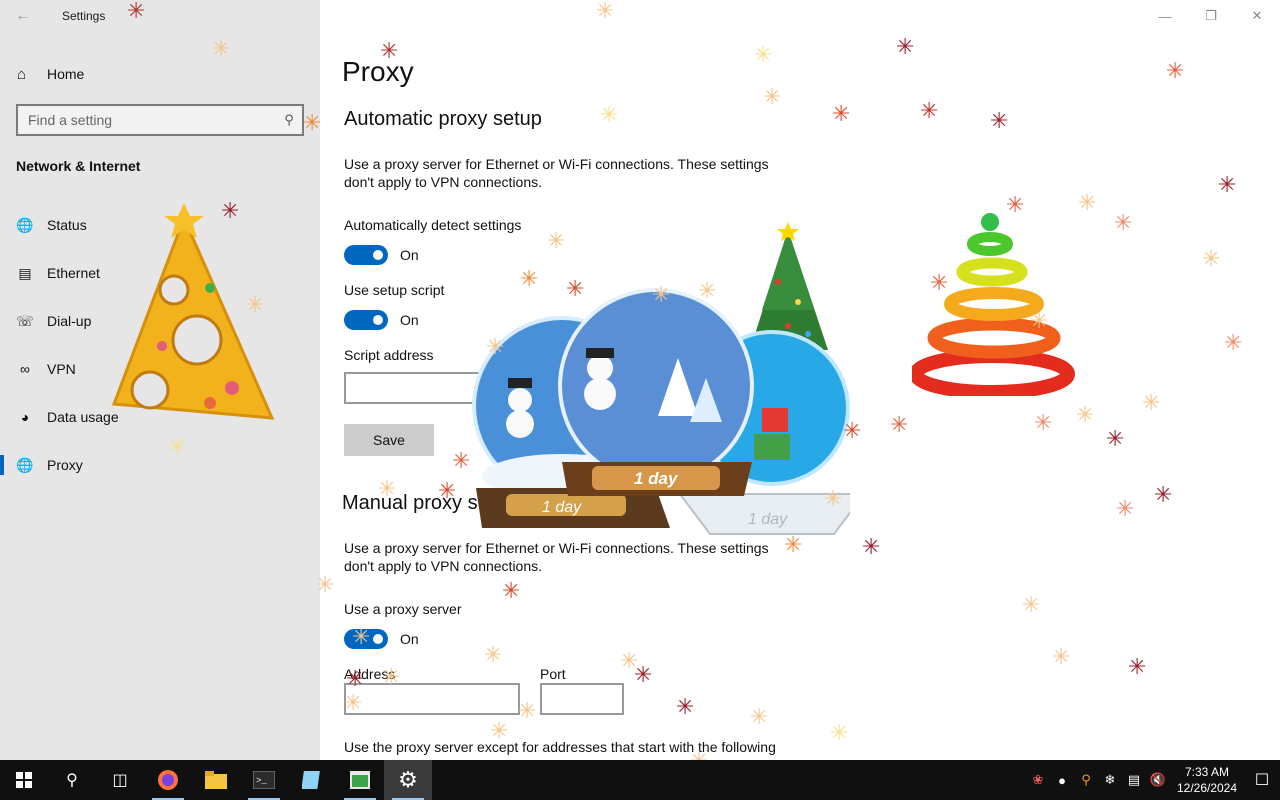 The height and width of the screenshot is (800, 1280). What do you see at coordinates (1110, 780) in the screenshot?
I see `tray-snowflake-icon: ❄` at bounding box center [1110, 780].